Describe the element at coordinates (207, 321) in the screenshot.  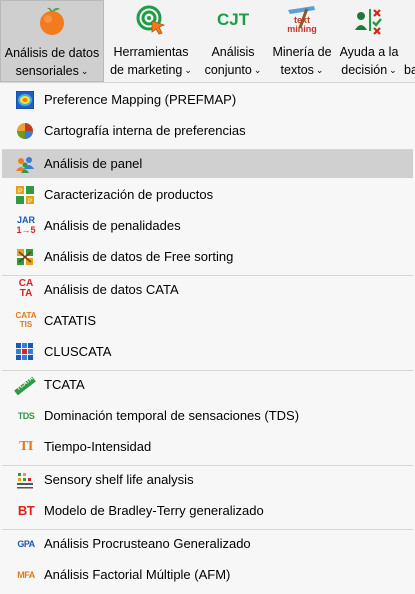
I see `menu-item-catatis: CATA TIS CATATIS` at that location.